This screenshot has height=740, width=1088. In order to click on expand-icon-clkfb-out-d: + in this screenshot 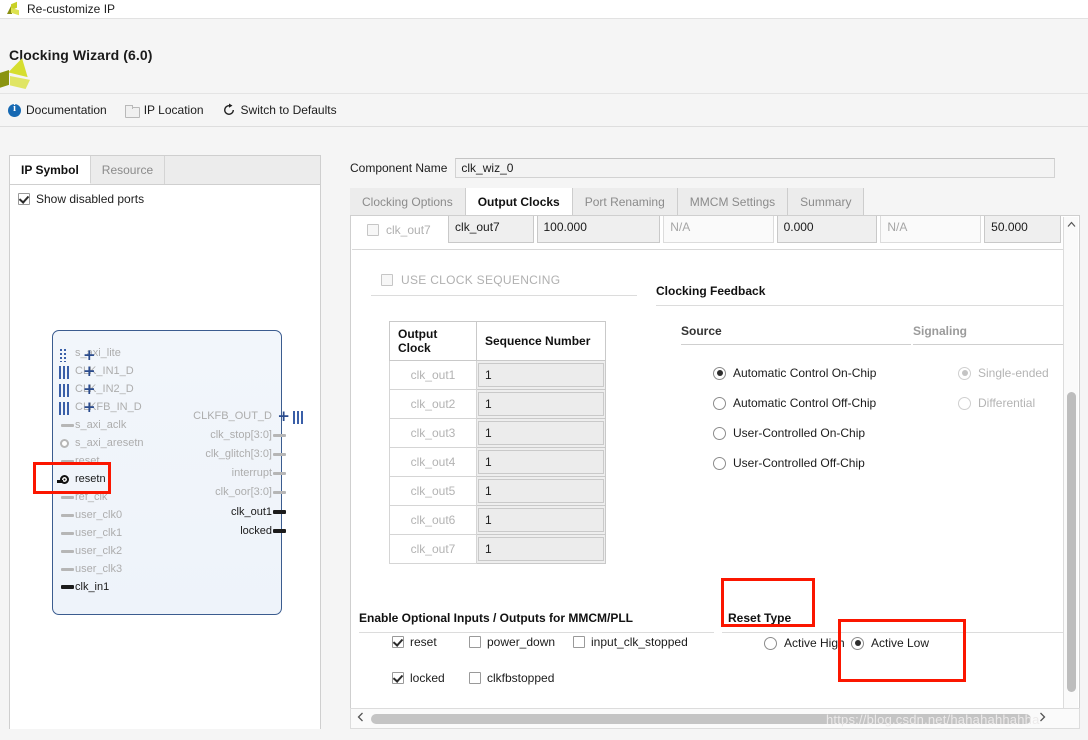, I will do `click(283, 416)`.